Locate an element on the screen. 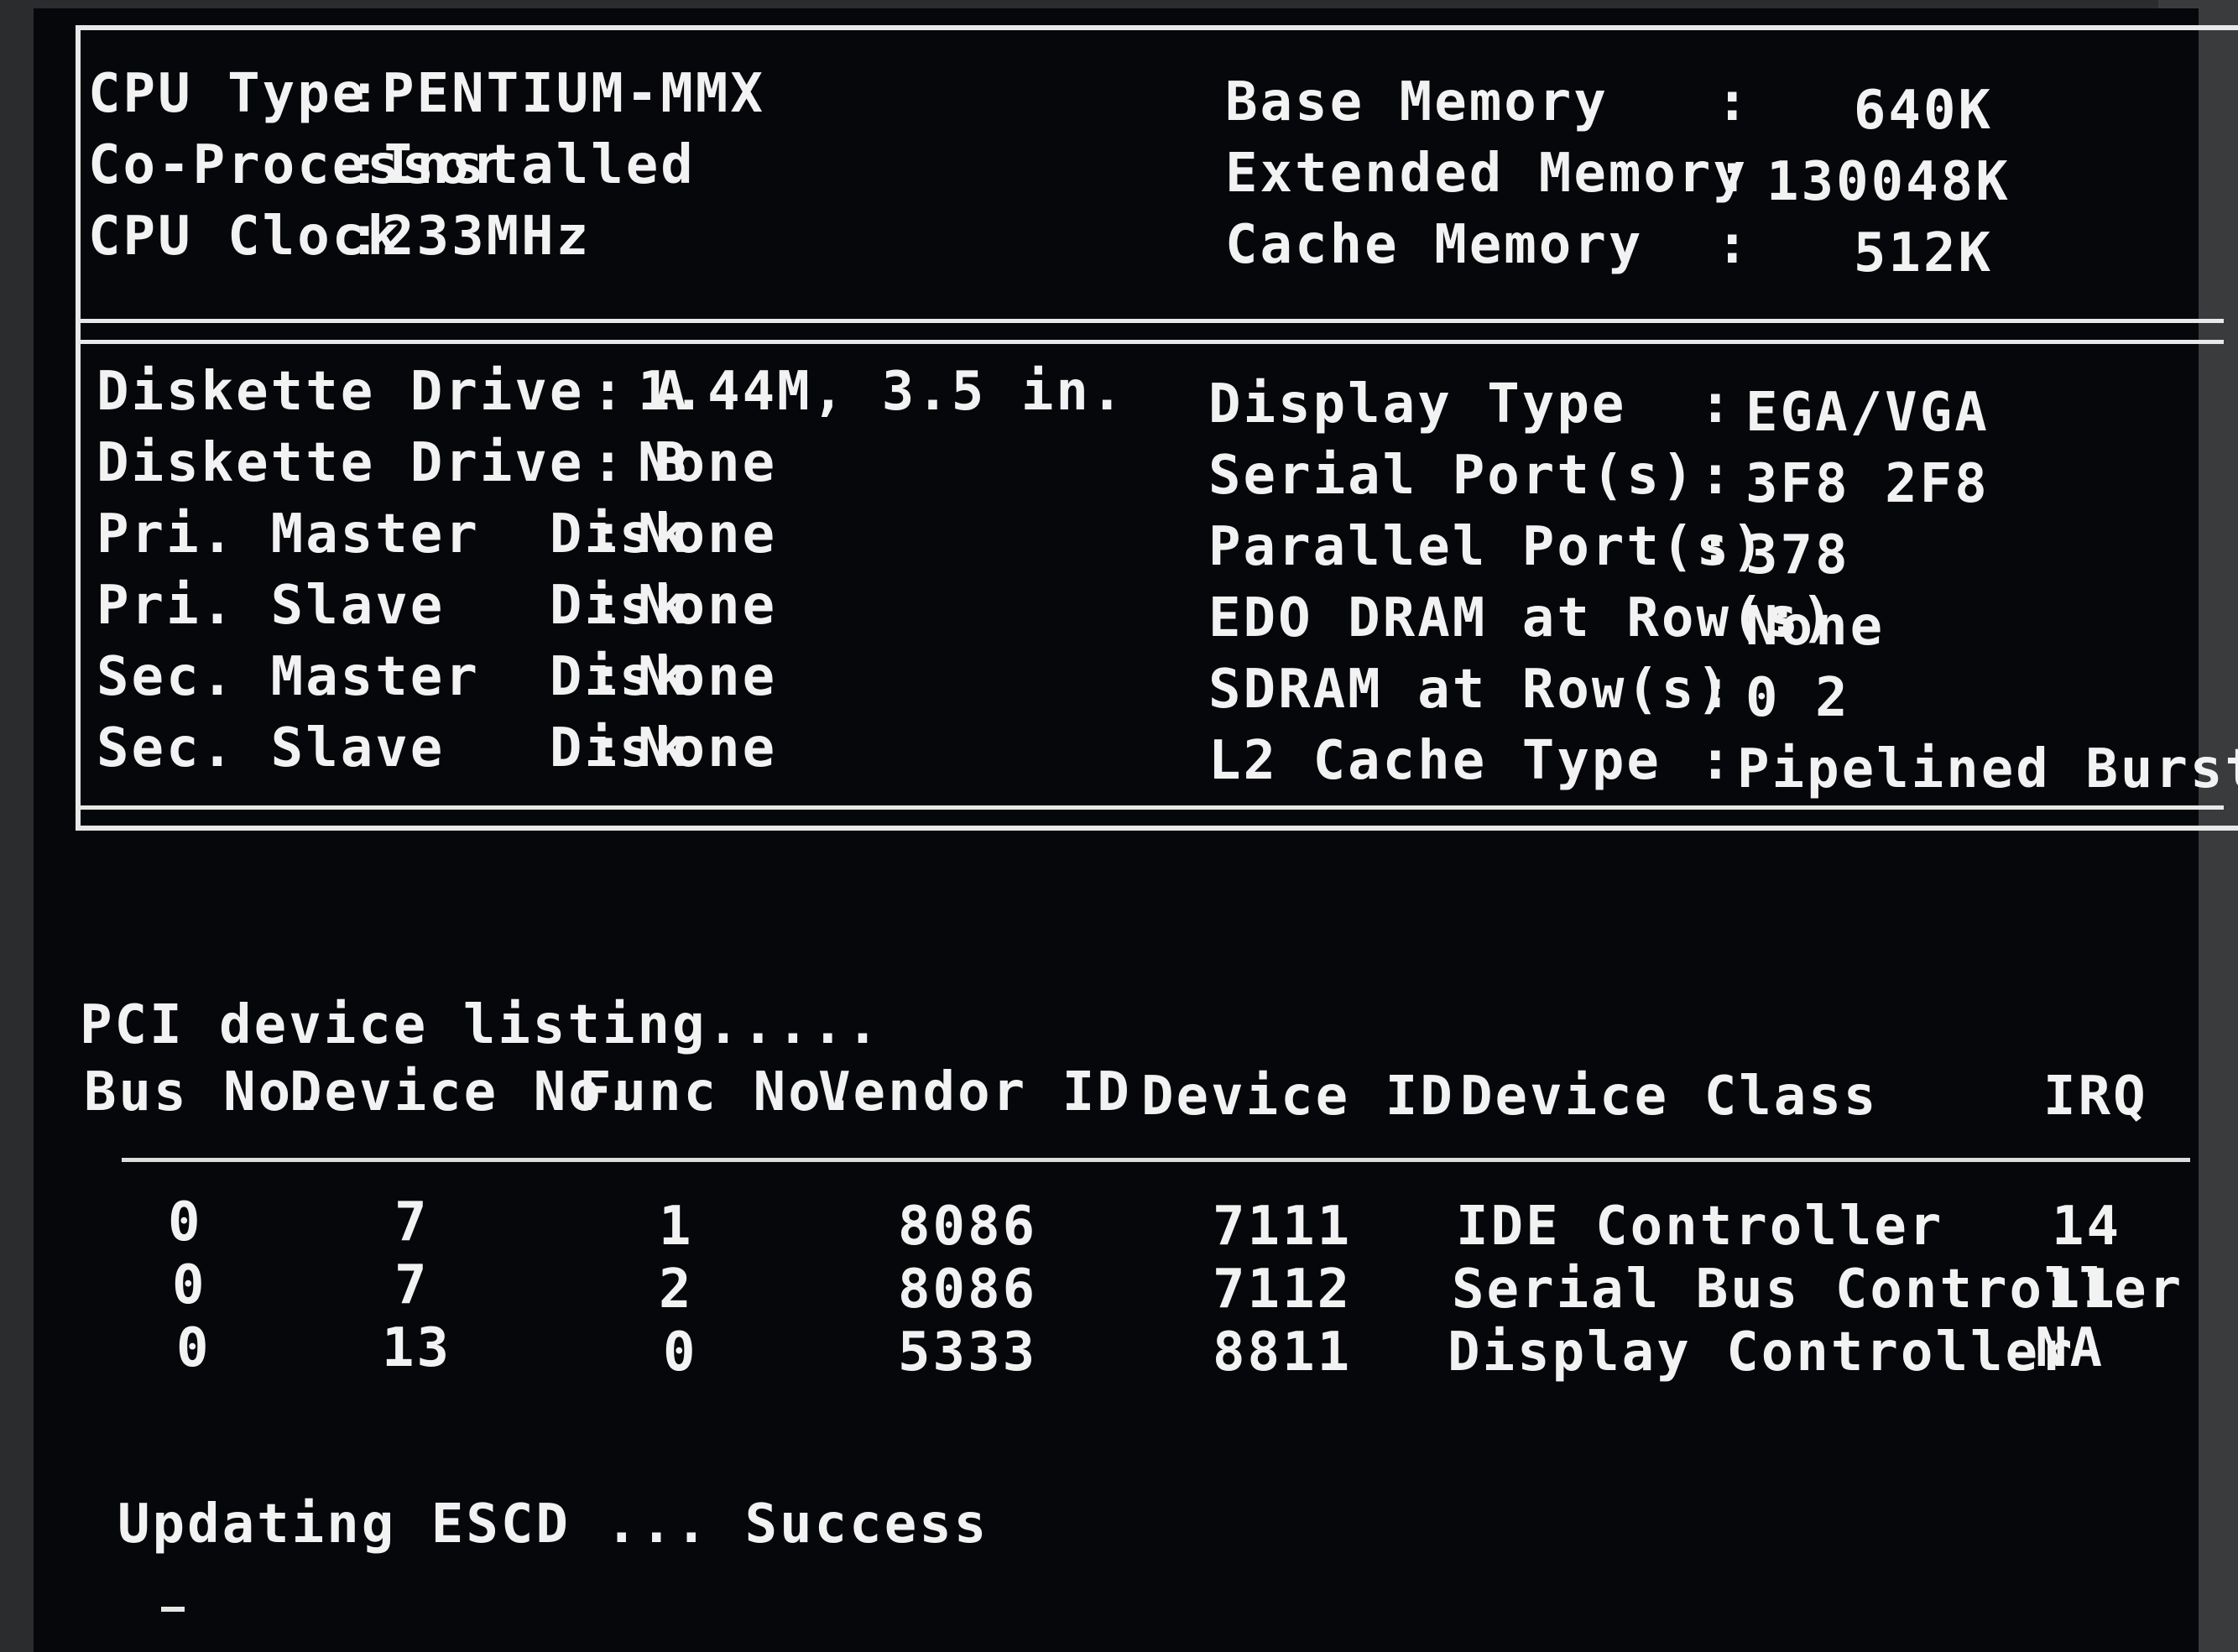 This screenshot has height=1652, width=2238. coprocessor-value: Installed is located at coordinates (539, 165).